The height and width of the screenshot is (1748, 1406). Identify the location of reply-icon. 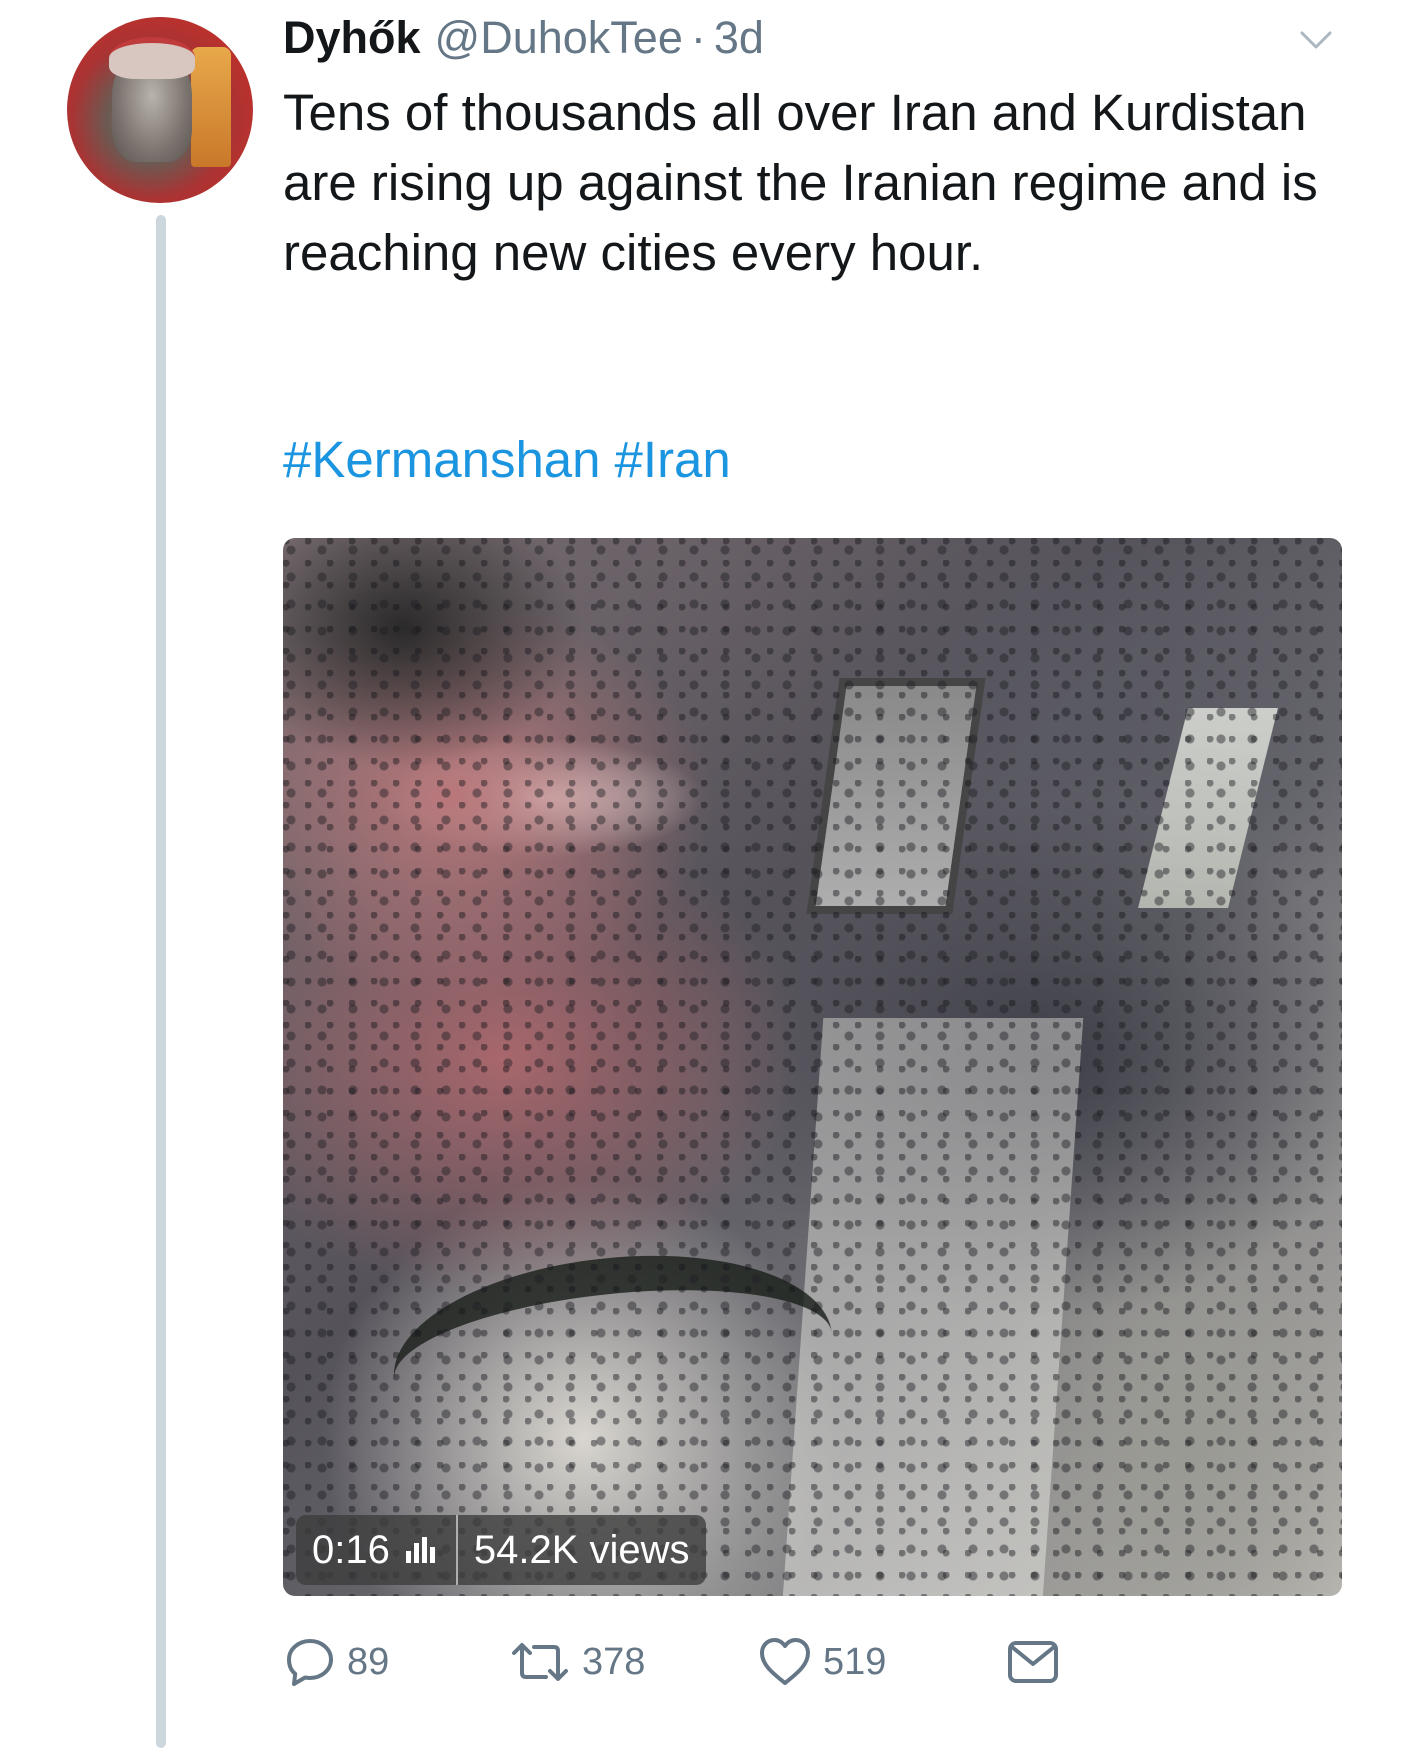
(310, 1662).